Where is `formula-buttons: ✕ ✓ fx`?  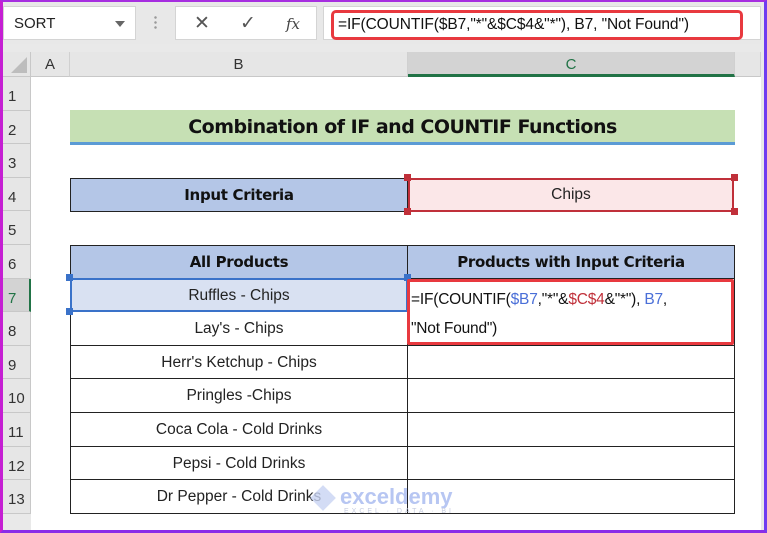
formula-buttons: ✕ ✓ fx is located at coordinates (246, 23).